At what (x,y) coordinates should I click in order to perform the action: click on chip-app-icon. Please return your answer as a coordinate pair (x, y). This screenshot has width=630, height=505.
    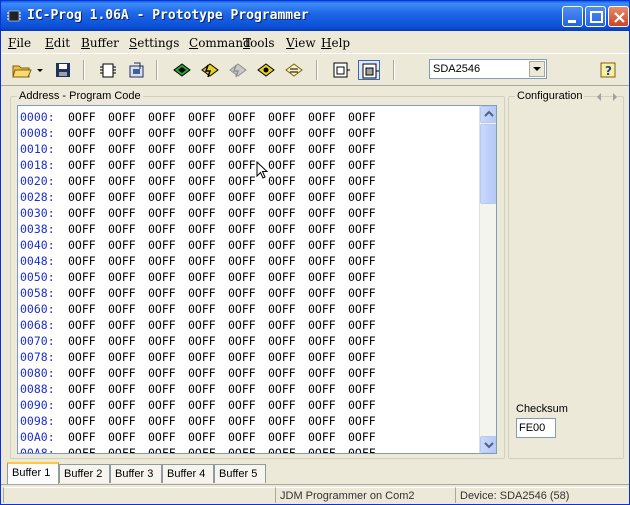
    Looking at the image, I should click on (14, 16).